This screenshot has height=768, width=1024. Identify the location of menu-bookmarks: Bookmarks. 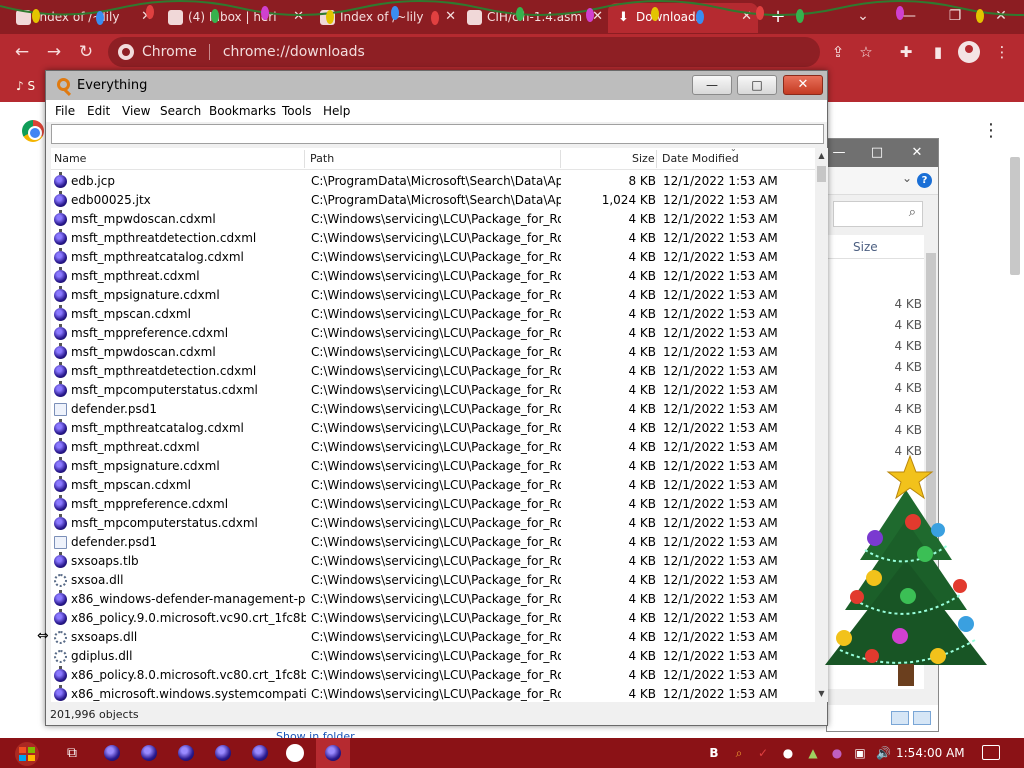
(242, 111).